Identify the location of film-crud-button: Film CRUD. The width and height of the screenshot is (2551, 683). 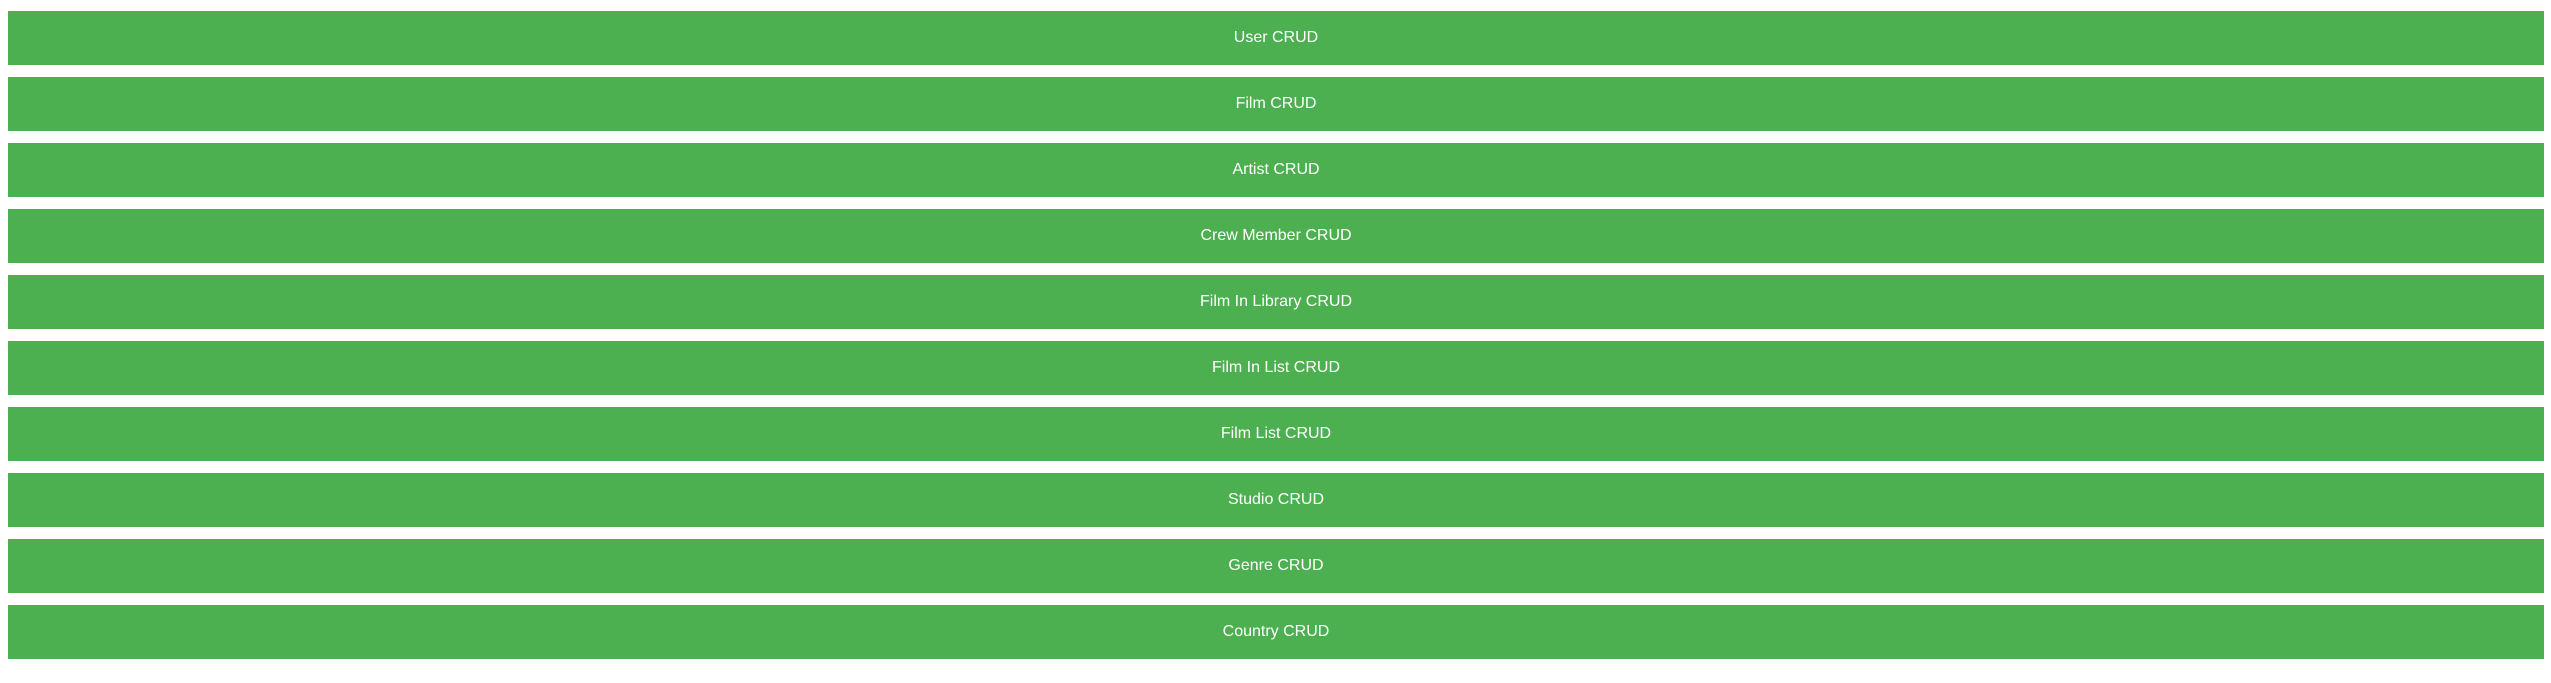
(1276, 104).